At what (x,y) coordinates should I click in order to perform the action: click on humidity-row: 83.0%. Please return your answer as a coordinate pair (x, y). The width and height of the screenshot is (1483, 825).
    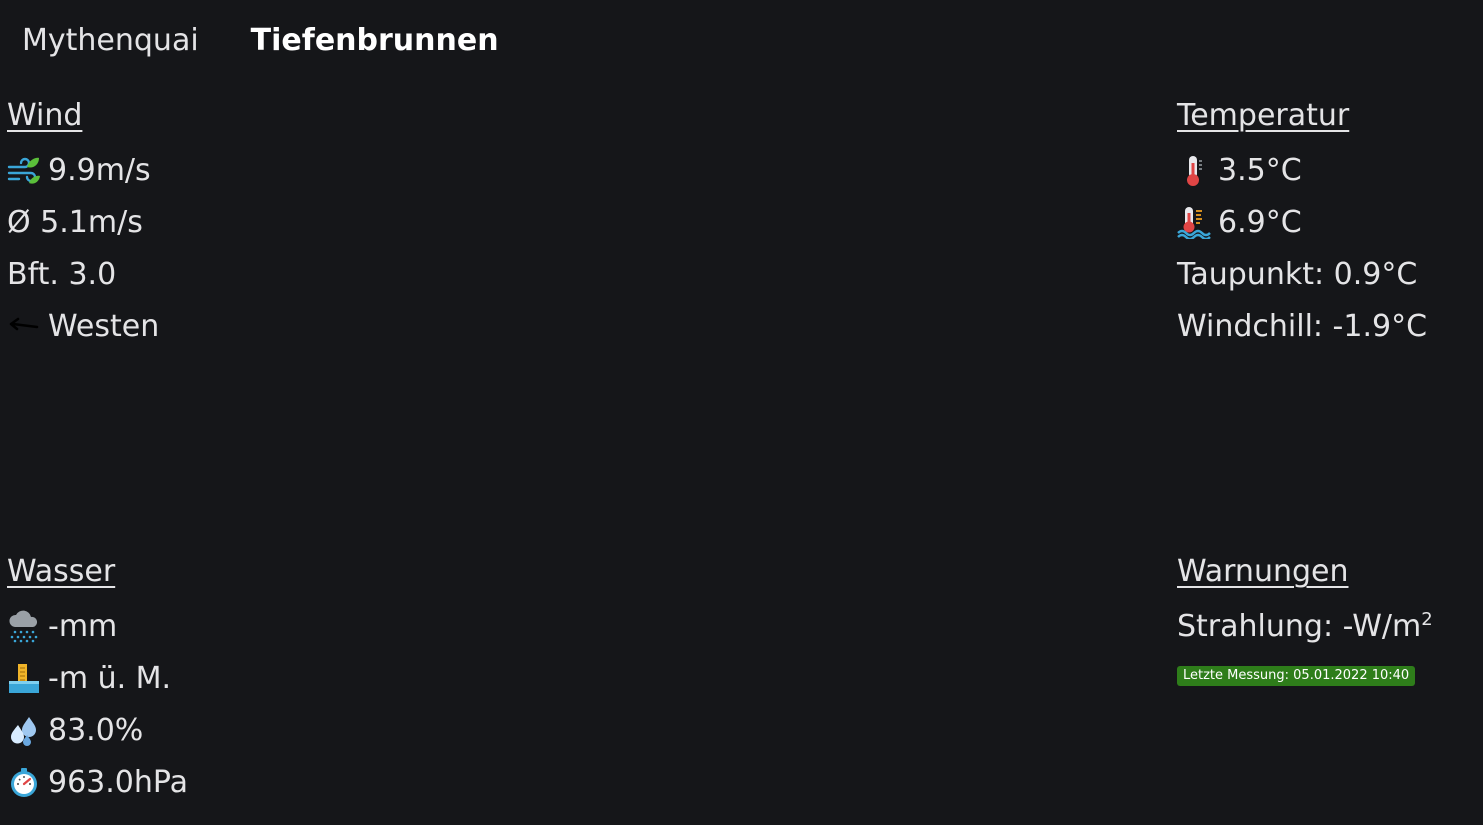
    Looking at the image, I should click on (97, 730).